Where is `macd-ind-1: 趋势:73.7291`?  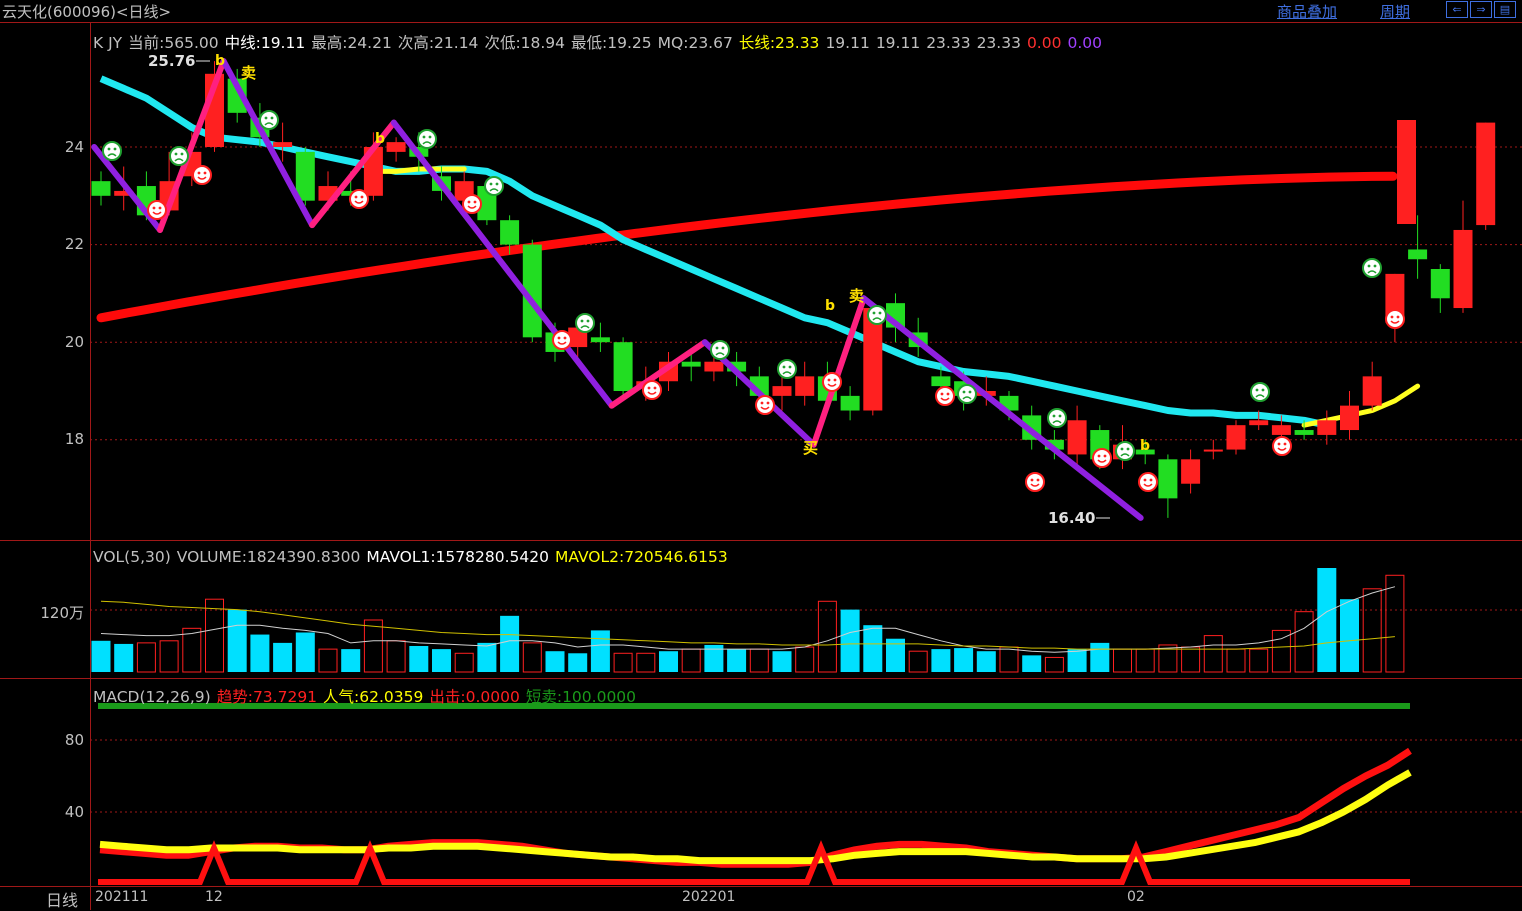 macd-ind-1: 趋势:73.7291 is located at coordinates (267, 697).